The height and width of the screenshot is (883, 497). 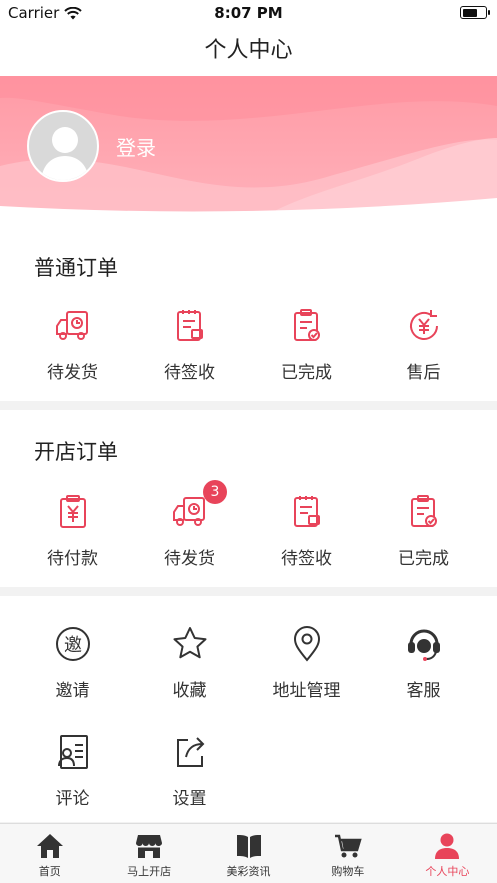 I want to click on tab-home: 首页, so click(x=49, y=853).